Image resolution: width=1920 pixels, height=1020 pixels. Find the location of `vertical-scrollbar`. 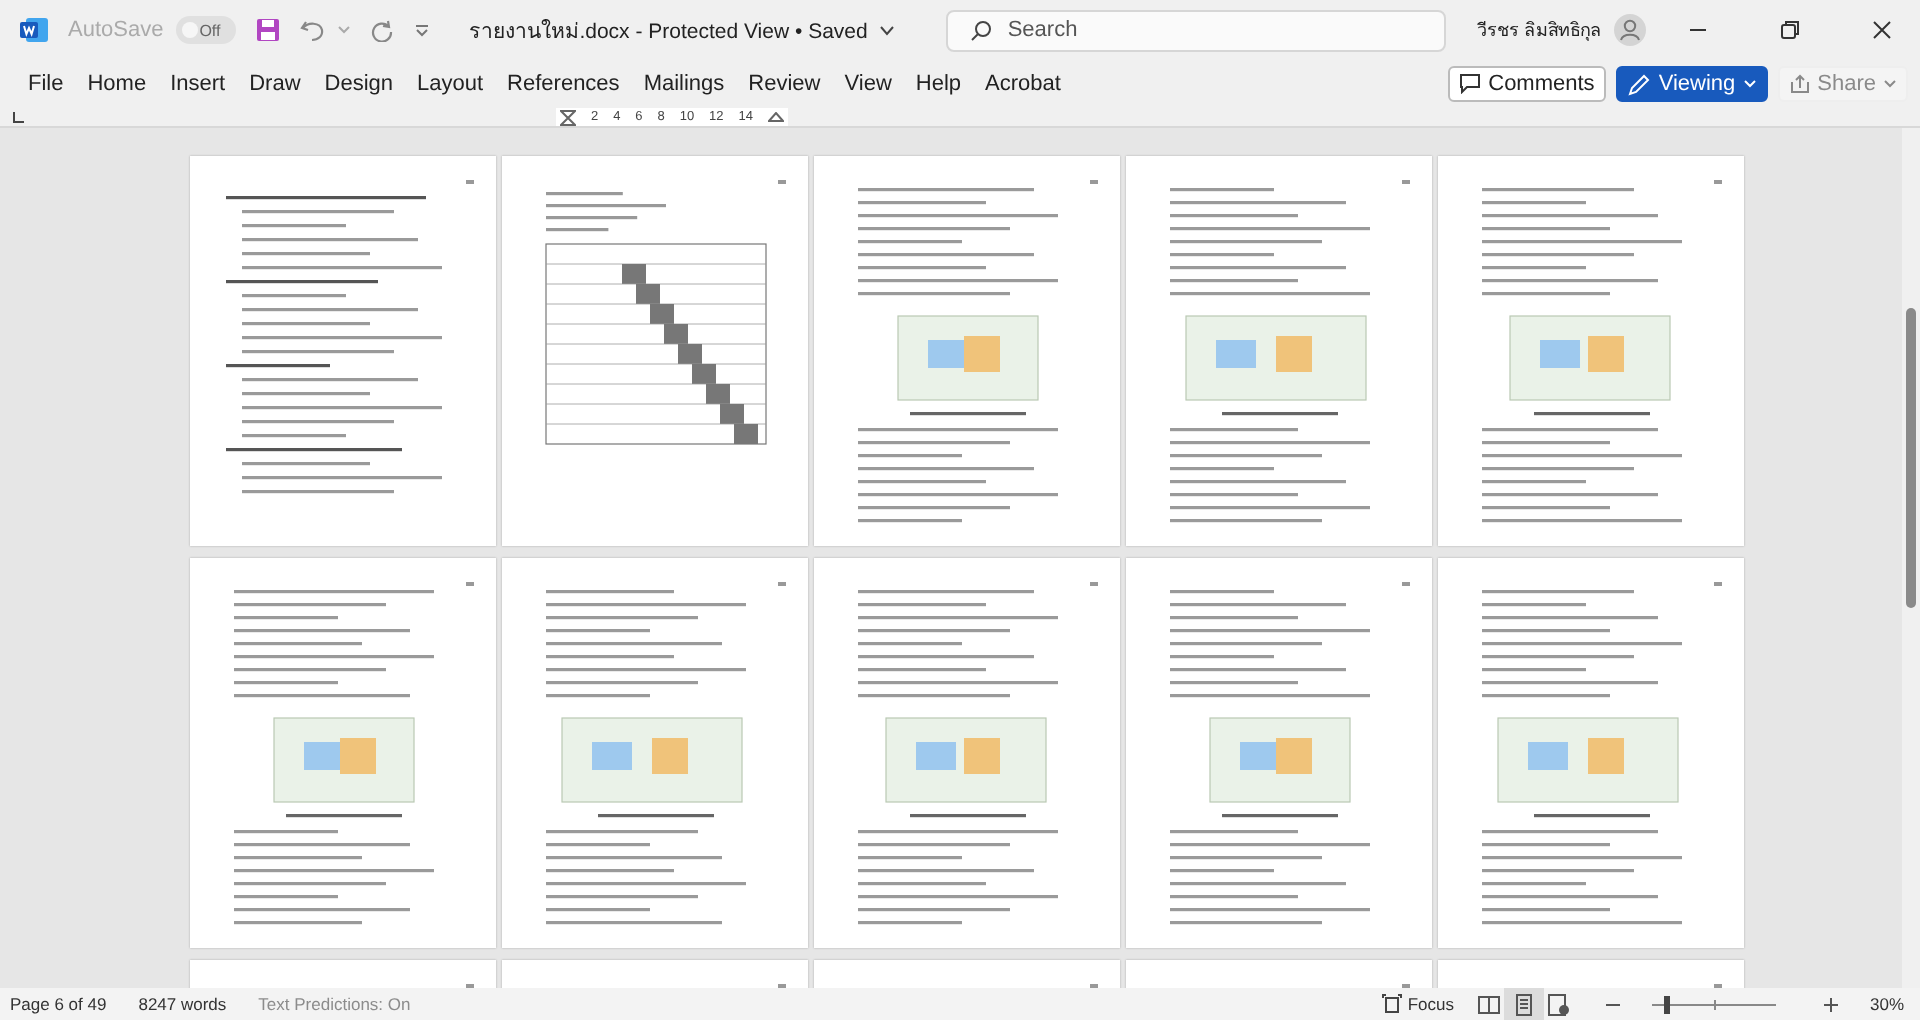

vertical-scrollbar is located at coordinates (1911, 558).